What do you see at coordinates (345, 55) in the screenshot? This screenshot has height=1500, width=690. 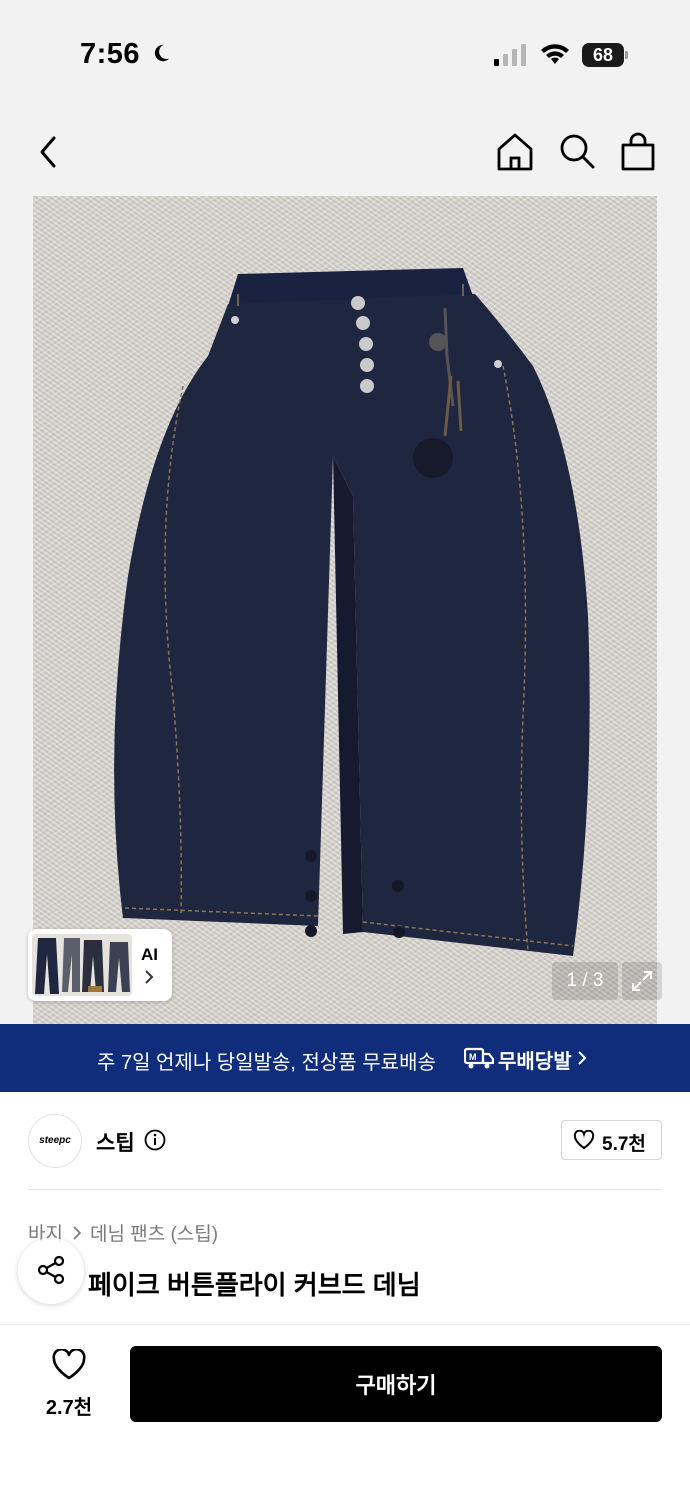 I see `status-bar: 7:56 68` at bounding box center [345, 55].